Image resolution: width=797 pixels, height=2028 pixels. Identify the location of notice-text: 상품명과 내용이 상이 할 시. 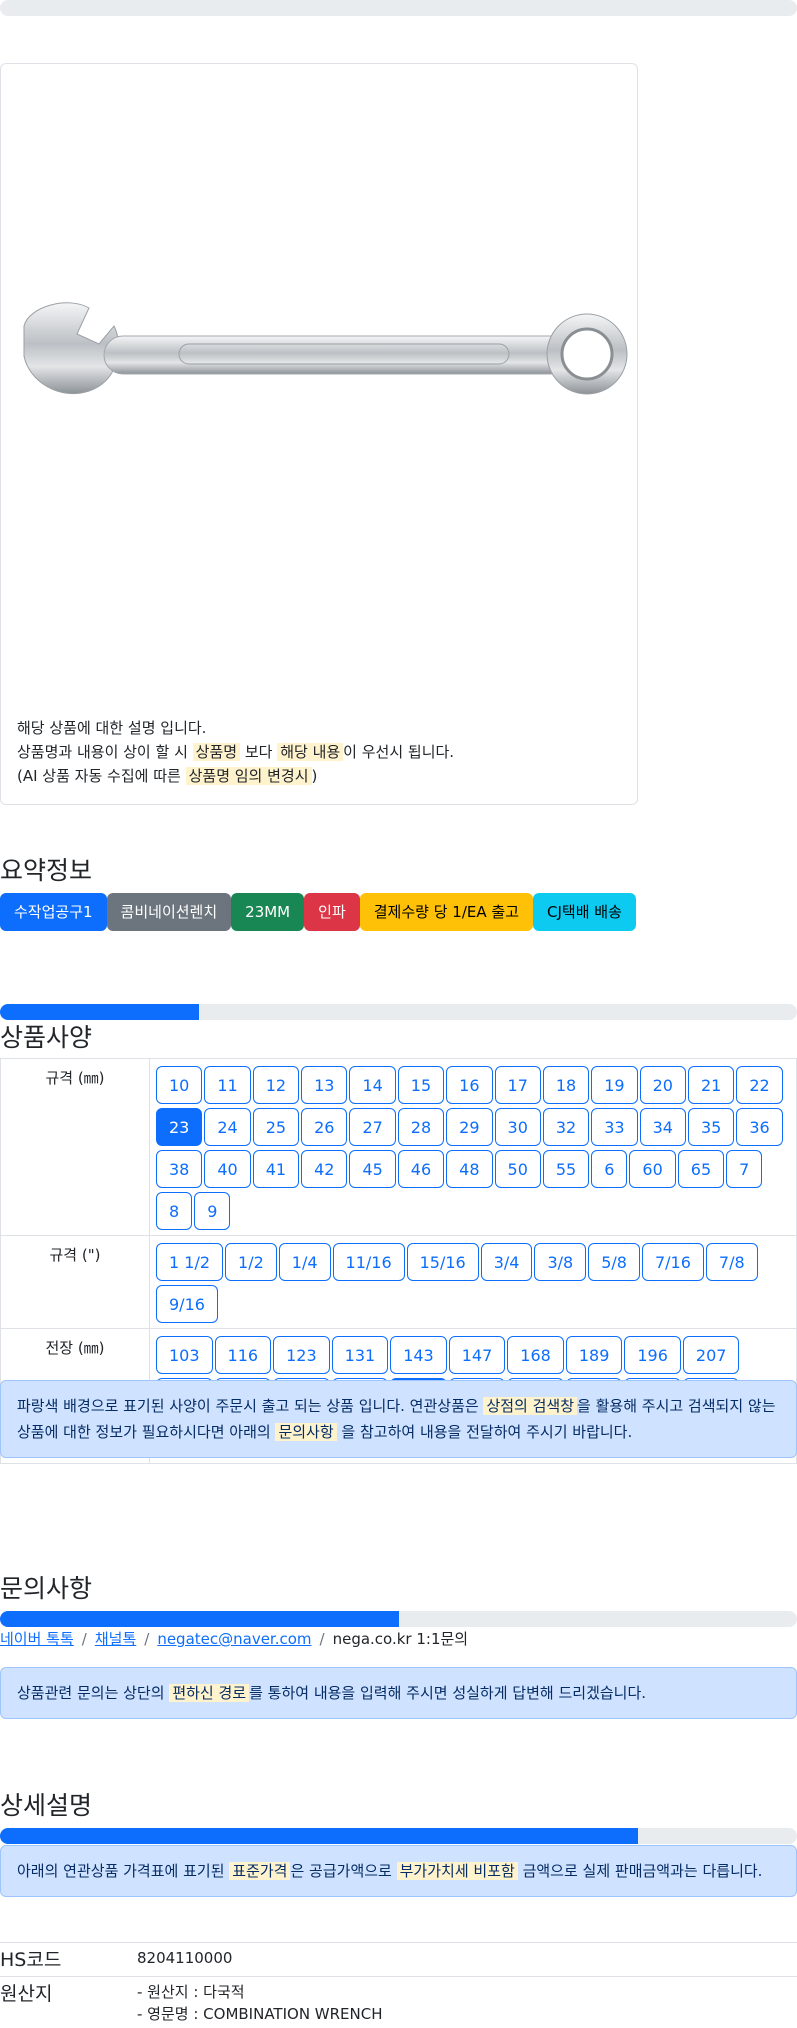
(105, 752).